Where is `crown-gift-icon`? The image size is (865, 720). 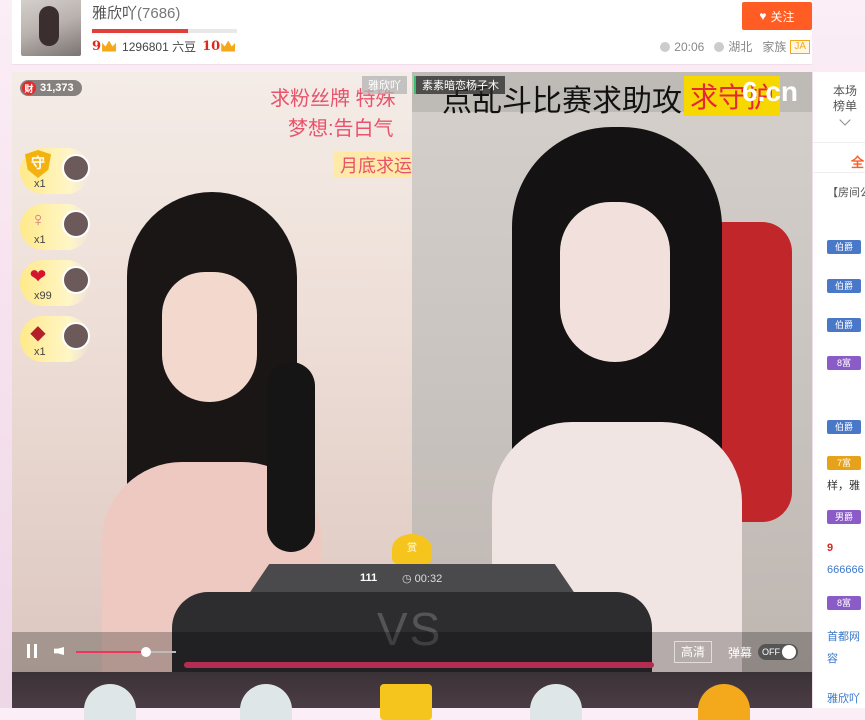
crown-gift-icon is located at coordinates (724, 702).